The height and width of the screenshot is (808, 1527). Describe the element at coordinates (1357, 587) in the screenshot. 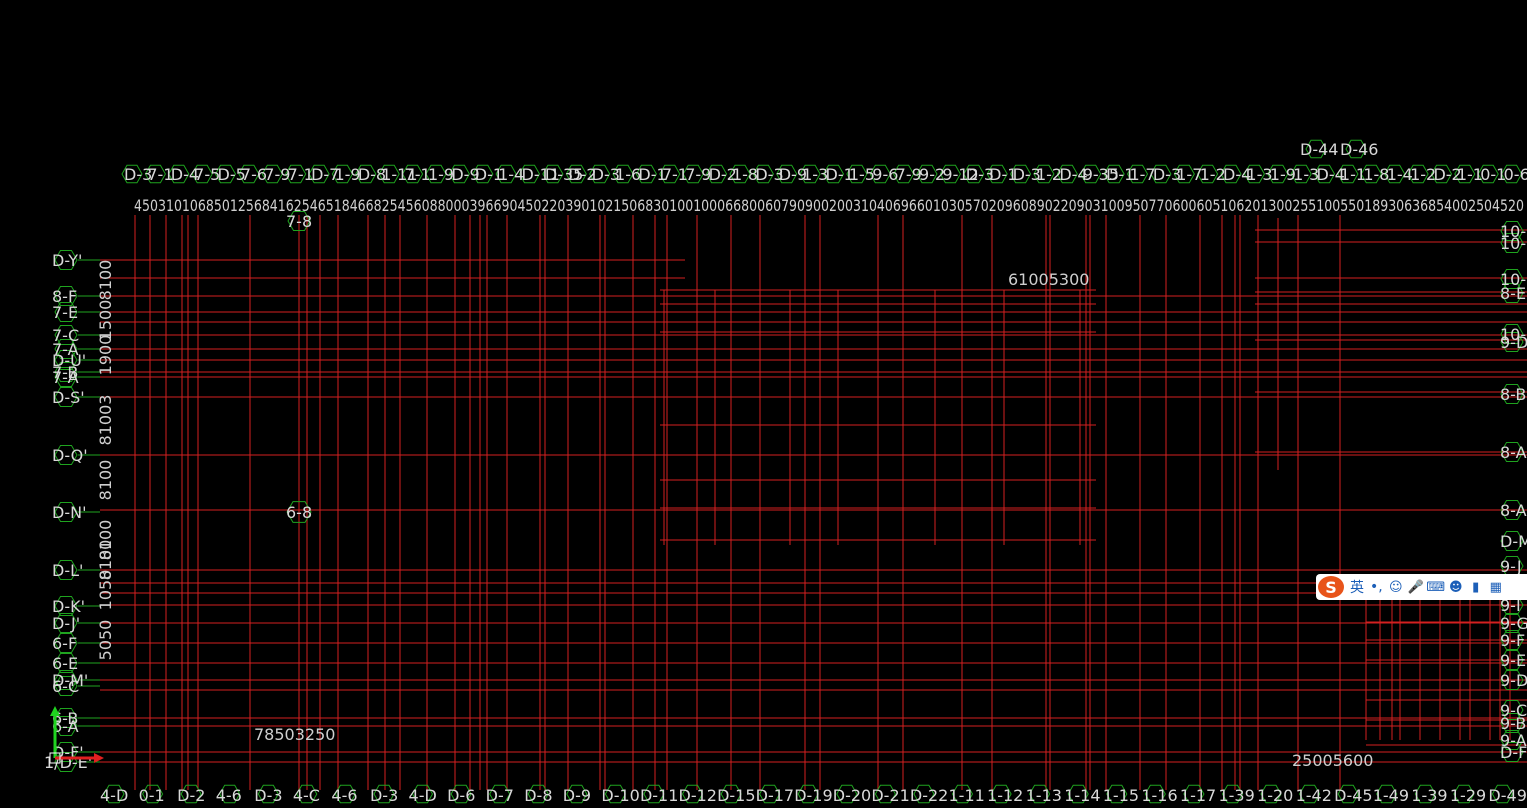

I see `ime-language-toggle: 英` at that location.